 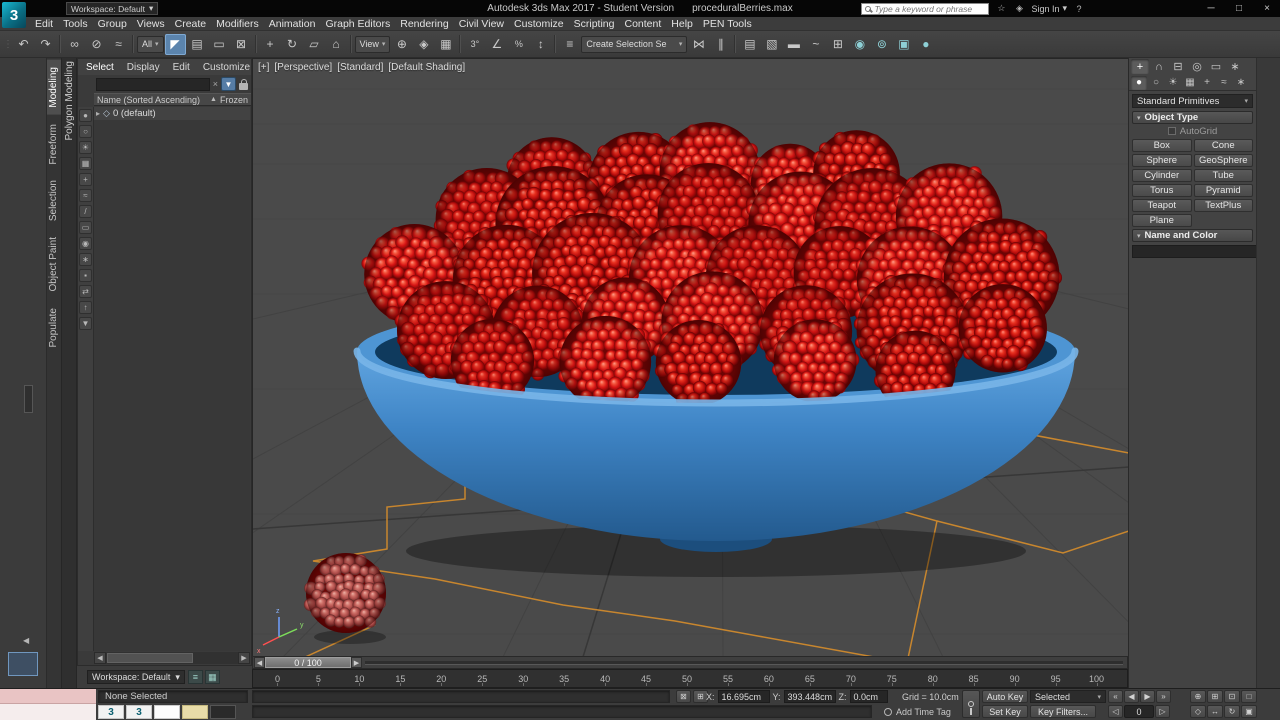 What do you see at coordinates (241, 44) in the screenshot?
I see `window-crossing-toggle: ⊠` at bounding box center [241, 44].